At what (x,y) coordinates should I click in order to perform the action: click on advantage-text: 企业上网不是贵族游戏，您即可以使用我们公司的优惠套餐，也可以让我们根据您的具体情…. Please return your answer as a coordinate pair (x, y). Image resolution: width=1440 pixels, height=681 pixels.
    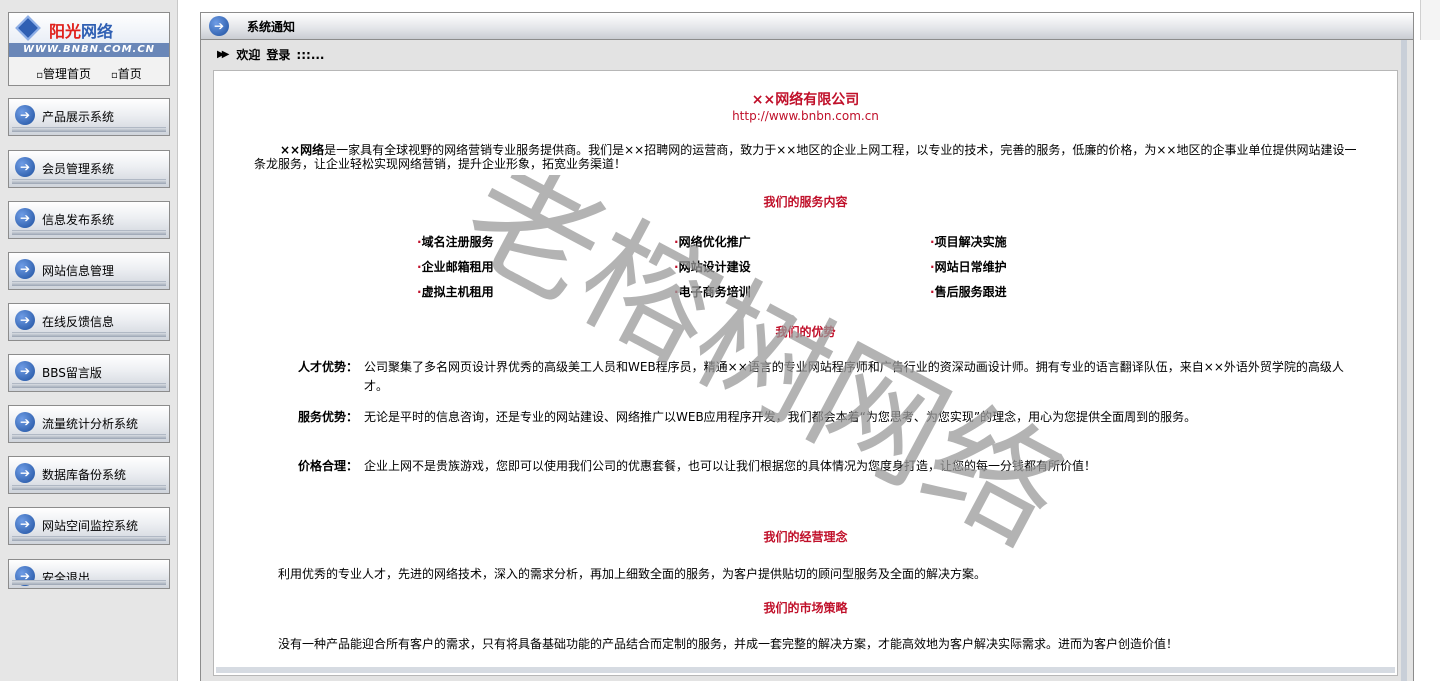
    Looking at the image, I should click on (730, 466).